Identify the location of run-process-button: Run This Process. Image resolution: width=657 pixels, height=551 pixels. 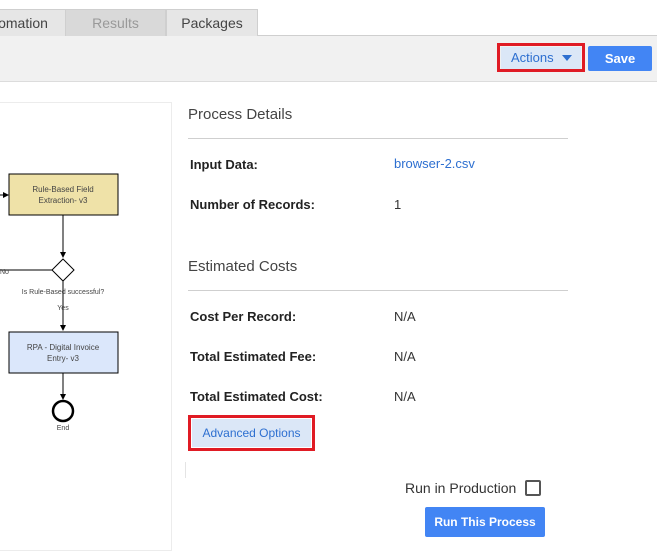
(485, 522).